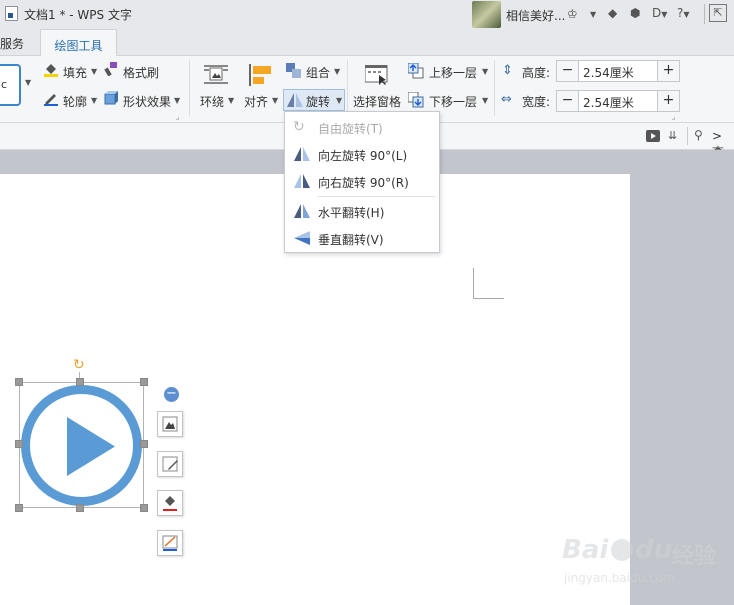  What do you see at coordinates (668, 101) in the screenshot?
I see `width-increase-button: +` at bounding box center [668, 101].